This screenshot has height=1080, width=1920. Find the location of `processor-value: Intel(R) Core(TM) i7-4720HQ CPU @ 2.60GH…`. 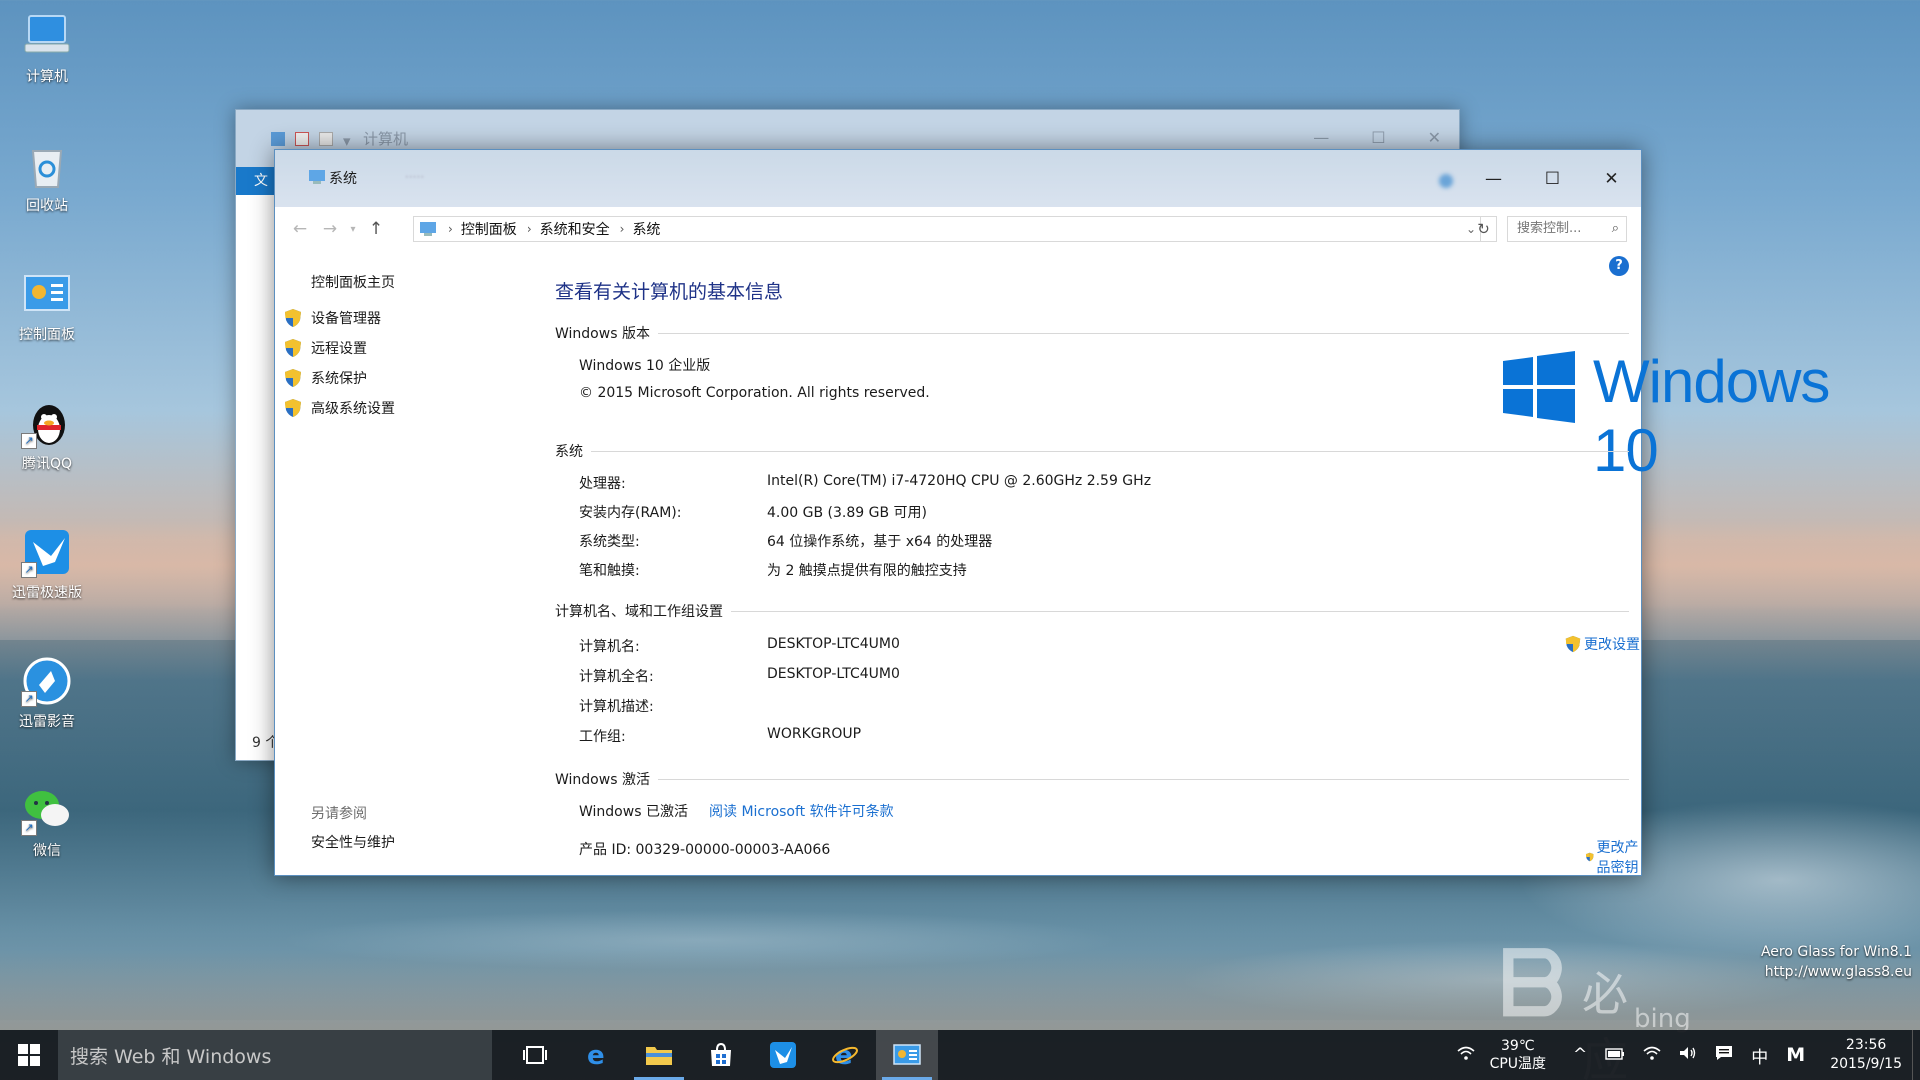

processor-value: Intel(R) Core(TM) i7-4720HQ CPU @ 2.60GH… is located at coordinates (959, 481).